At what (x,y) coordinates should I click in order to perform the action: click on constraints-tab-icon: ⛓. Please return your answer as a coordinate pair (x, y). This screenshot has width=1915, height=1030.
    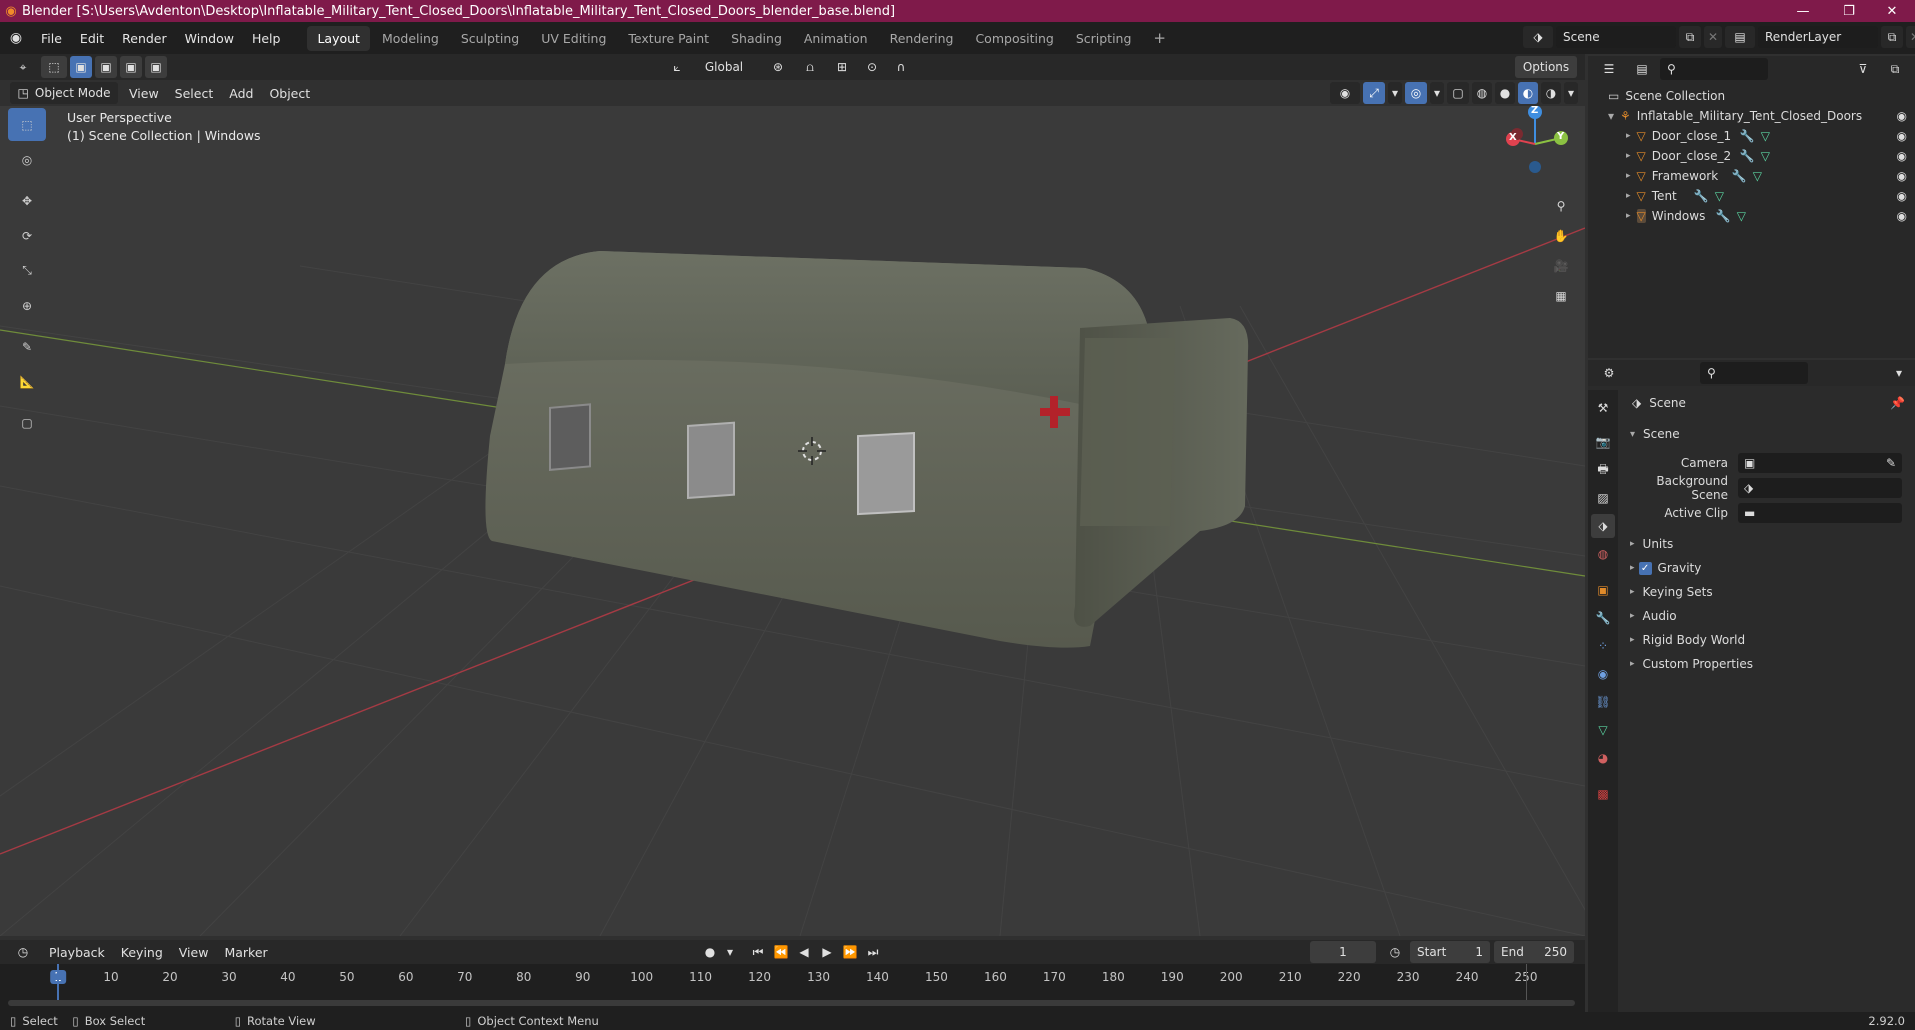
    Looking at the image, I should click on (1603, 702).